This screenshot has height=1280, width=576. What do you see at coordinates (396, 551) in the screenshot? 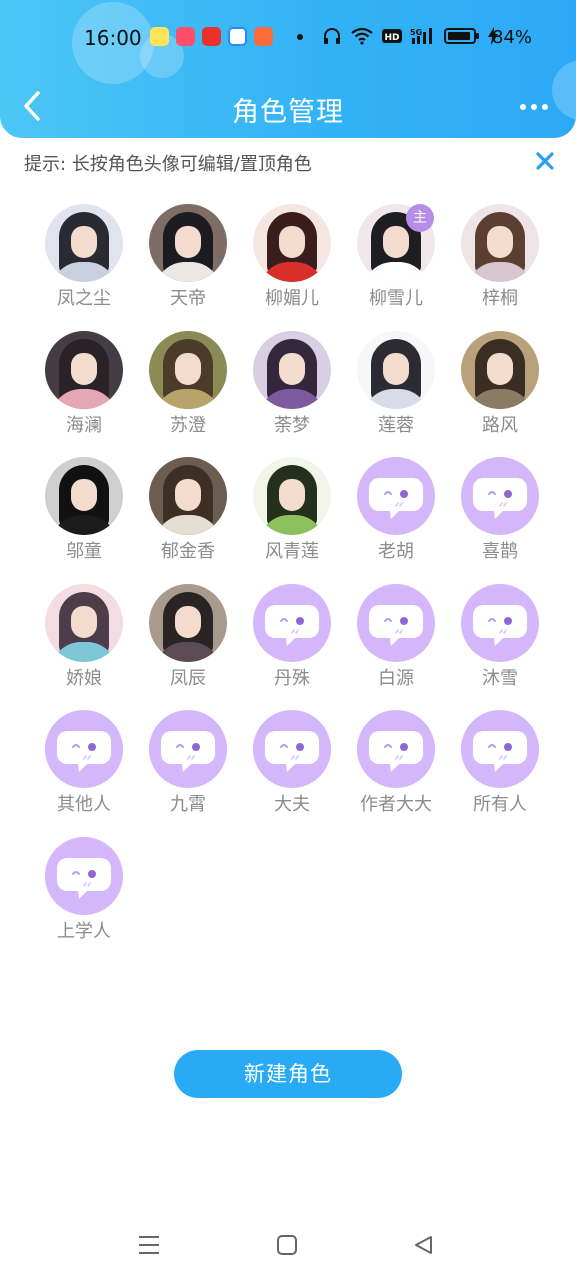
I see `character-name: 老胡` at bounding box center [396, 551].